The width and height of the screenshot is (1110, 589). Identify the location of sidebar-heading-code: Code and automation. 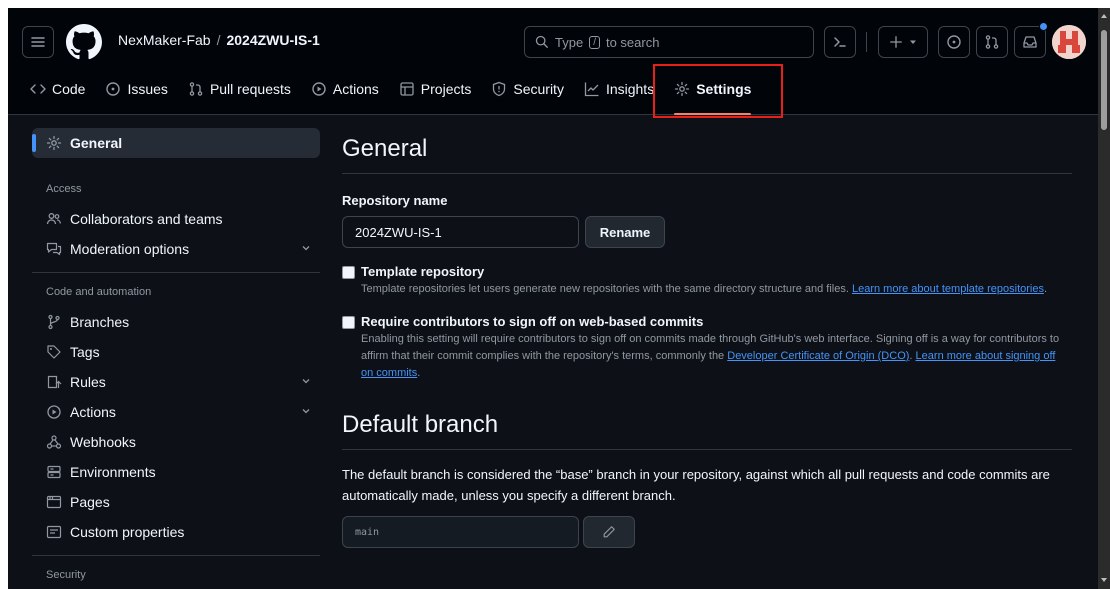
(99, 292).